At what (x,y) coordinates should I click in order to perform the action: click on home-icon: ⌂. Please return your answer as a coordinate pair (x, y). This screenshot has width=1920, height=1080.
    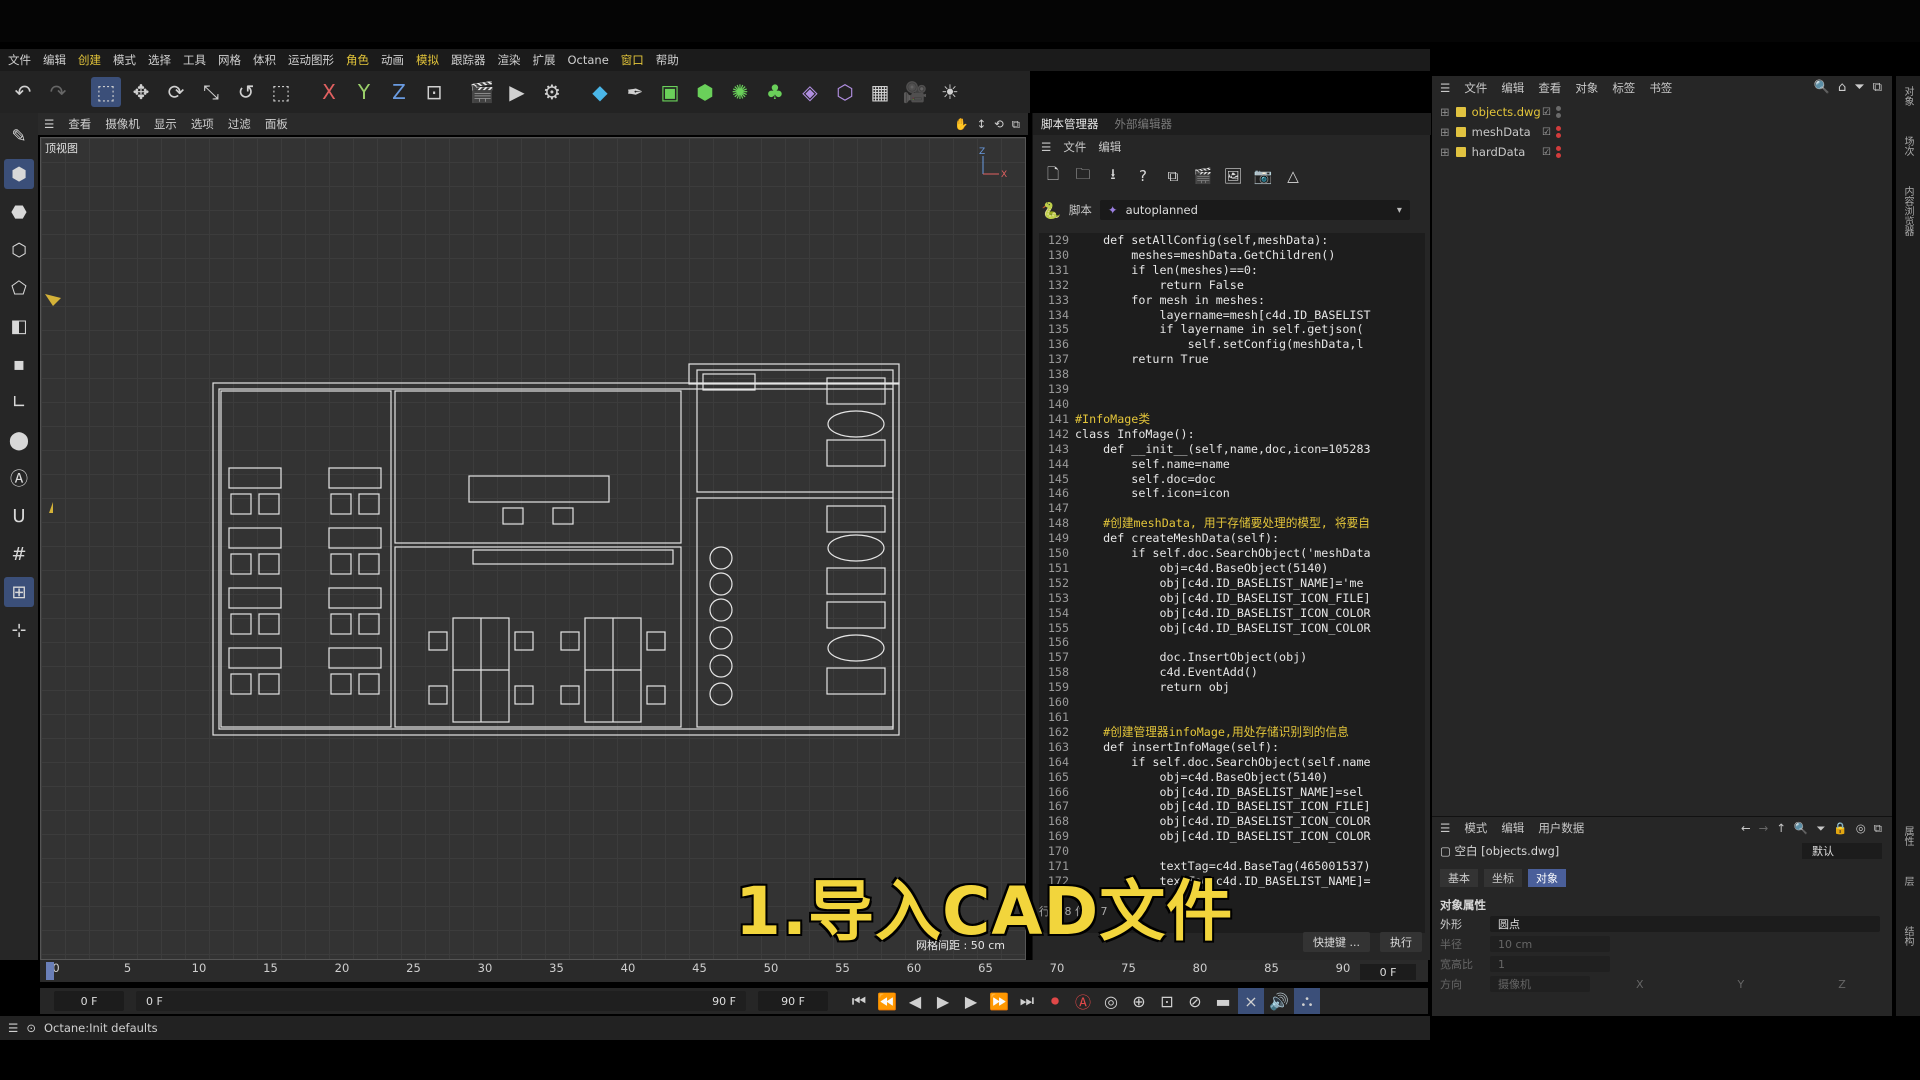
    Looking at the image, I should click on (1842, 87).